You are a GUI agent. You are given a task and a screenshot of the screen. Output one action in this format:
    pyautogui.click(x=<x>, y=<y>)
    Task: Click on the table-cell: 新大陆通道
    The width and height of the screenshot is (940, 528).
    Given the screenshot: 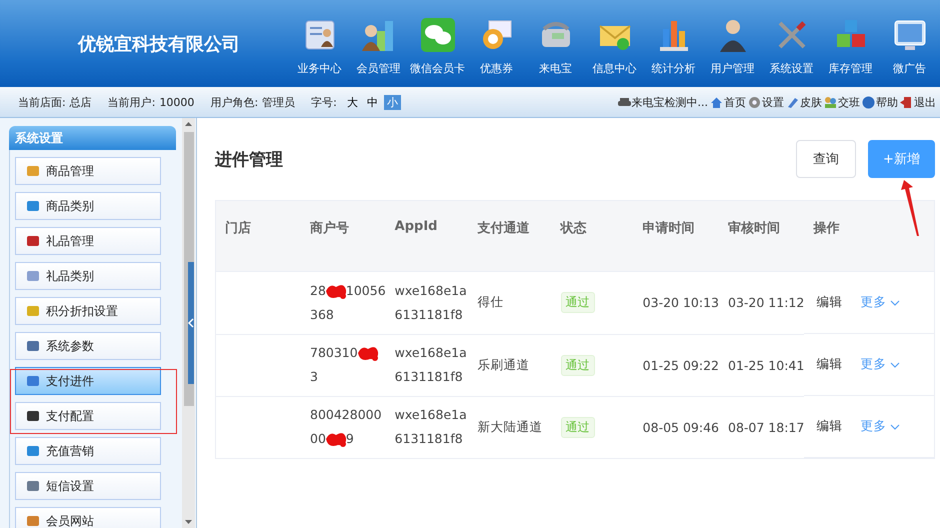 What is the action you would take?
    pyautogui.click(x=510, y=427)
    